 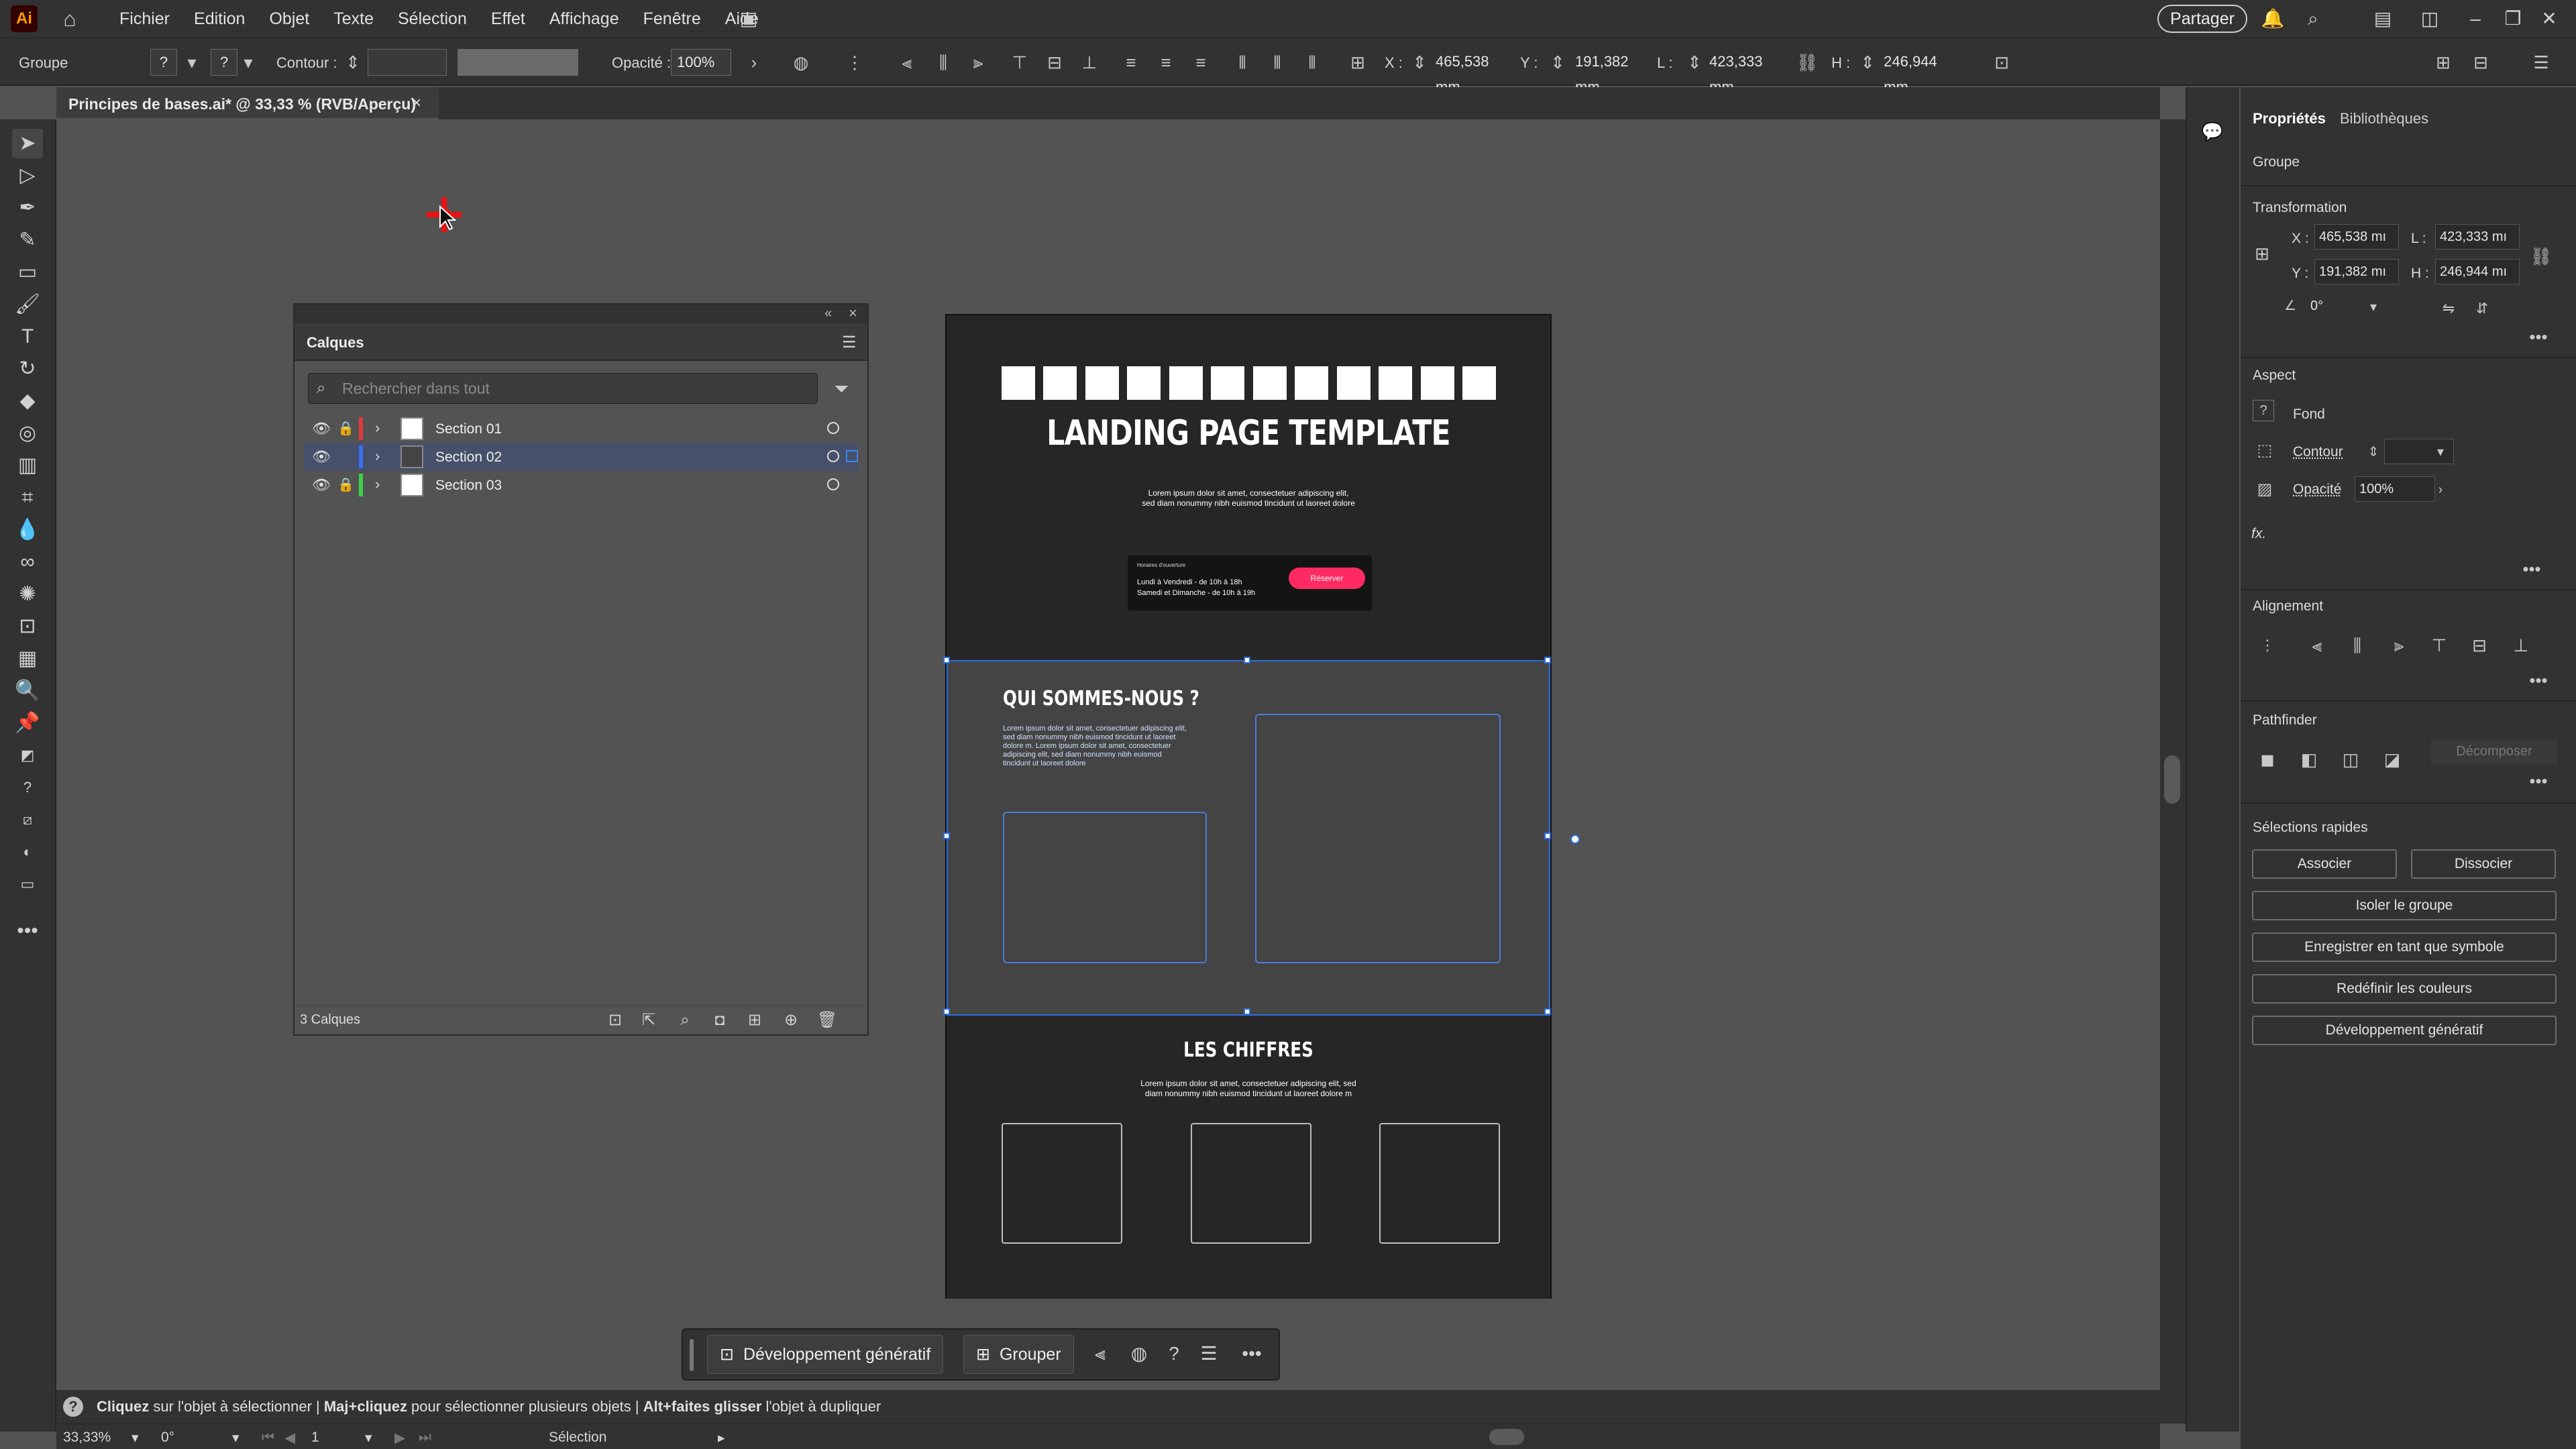 I want to click on transform-options-icon: ⊡, so click(x=2002, y=62).